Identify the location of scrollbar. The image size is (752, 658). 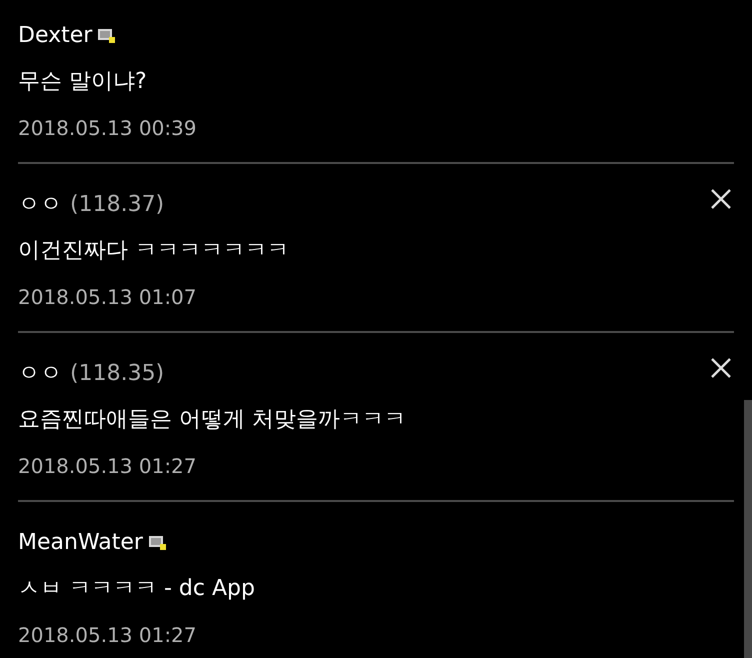
(748, 529).